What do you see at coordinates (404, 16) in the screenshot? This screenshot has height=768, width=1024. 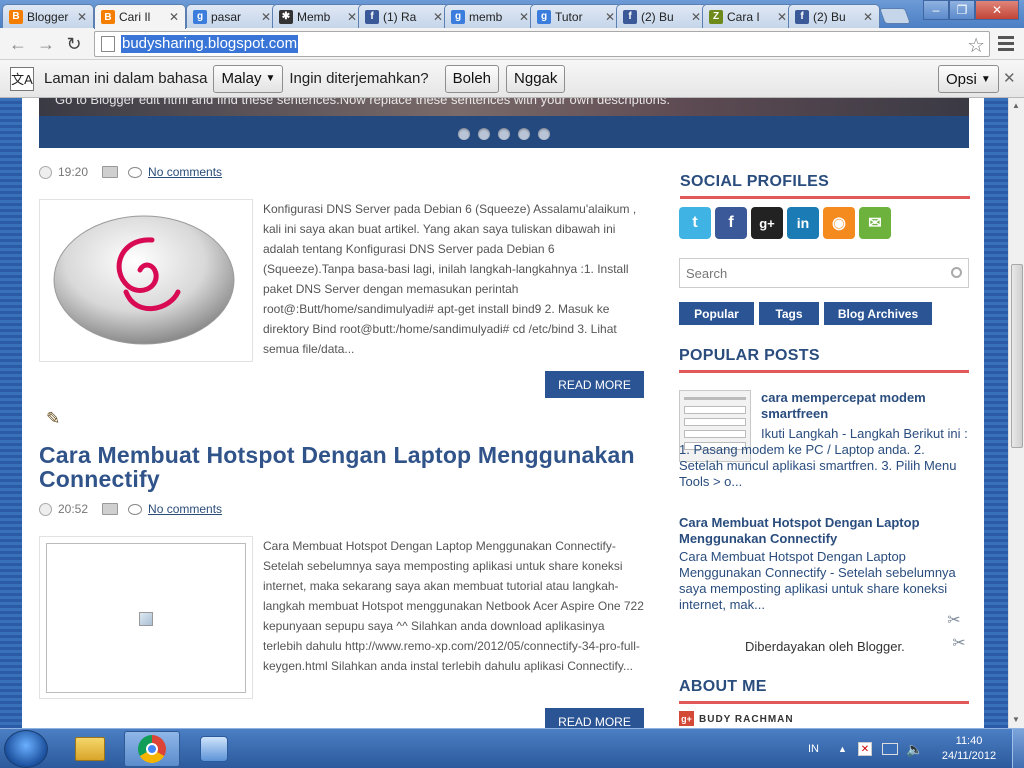 I see `tab-5: f (1) Ra ✕` at bounding box center [404, 16].